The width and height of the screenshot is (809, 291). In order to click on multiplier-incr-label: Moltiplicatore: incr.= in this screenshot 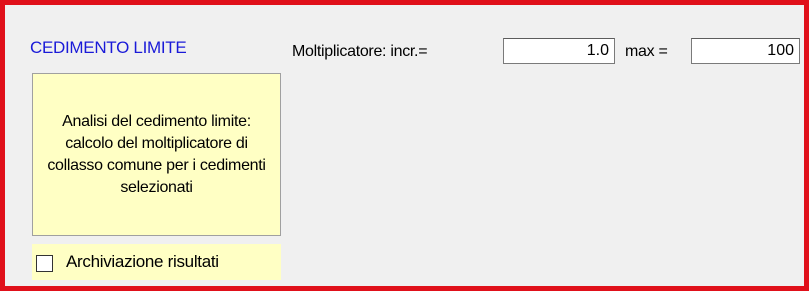, I will do `click(360, 51)`.